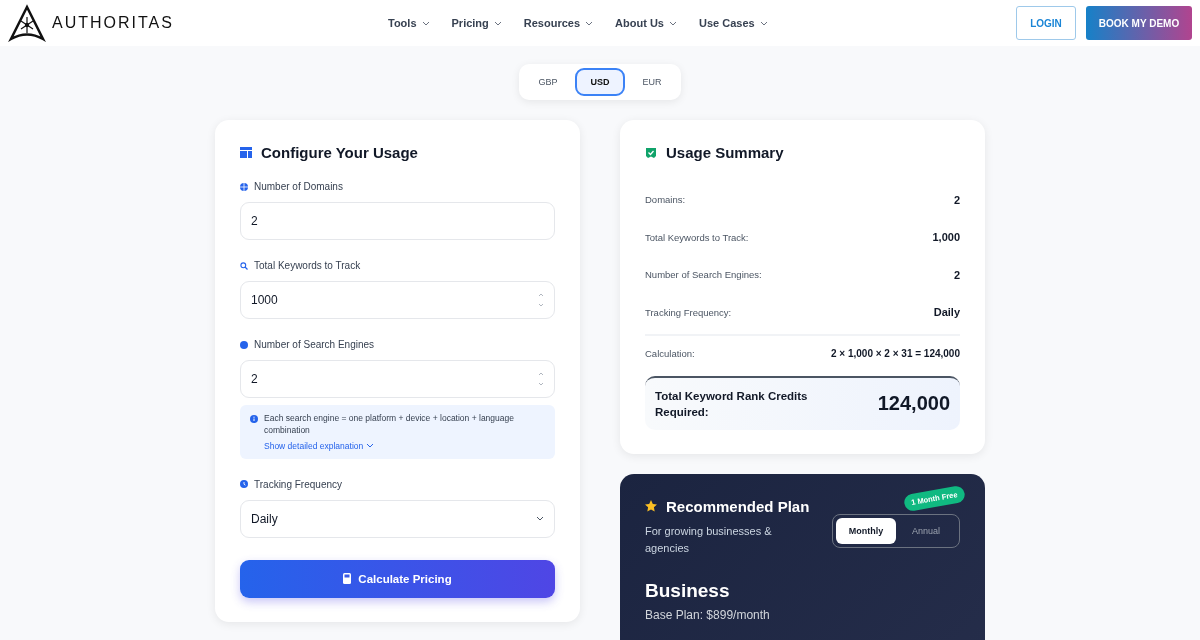 The height and width of the screenshot is (640, 1200). I want to click on billing-option: Annual, so click(926, 530).